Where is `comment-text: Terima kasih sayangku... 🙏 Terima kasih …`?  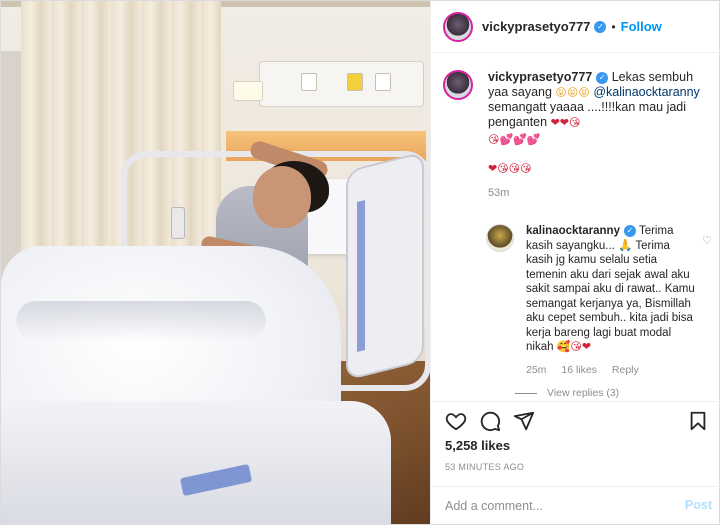
comment-text: Terima kasih sayangku... 🙏 Terima kasih … is located at coordinates (610, 289).